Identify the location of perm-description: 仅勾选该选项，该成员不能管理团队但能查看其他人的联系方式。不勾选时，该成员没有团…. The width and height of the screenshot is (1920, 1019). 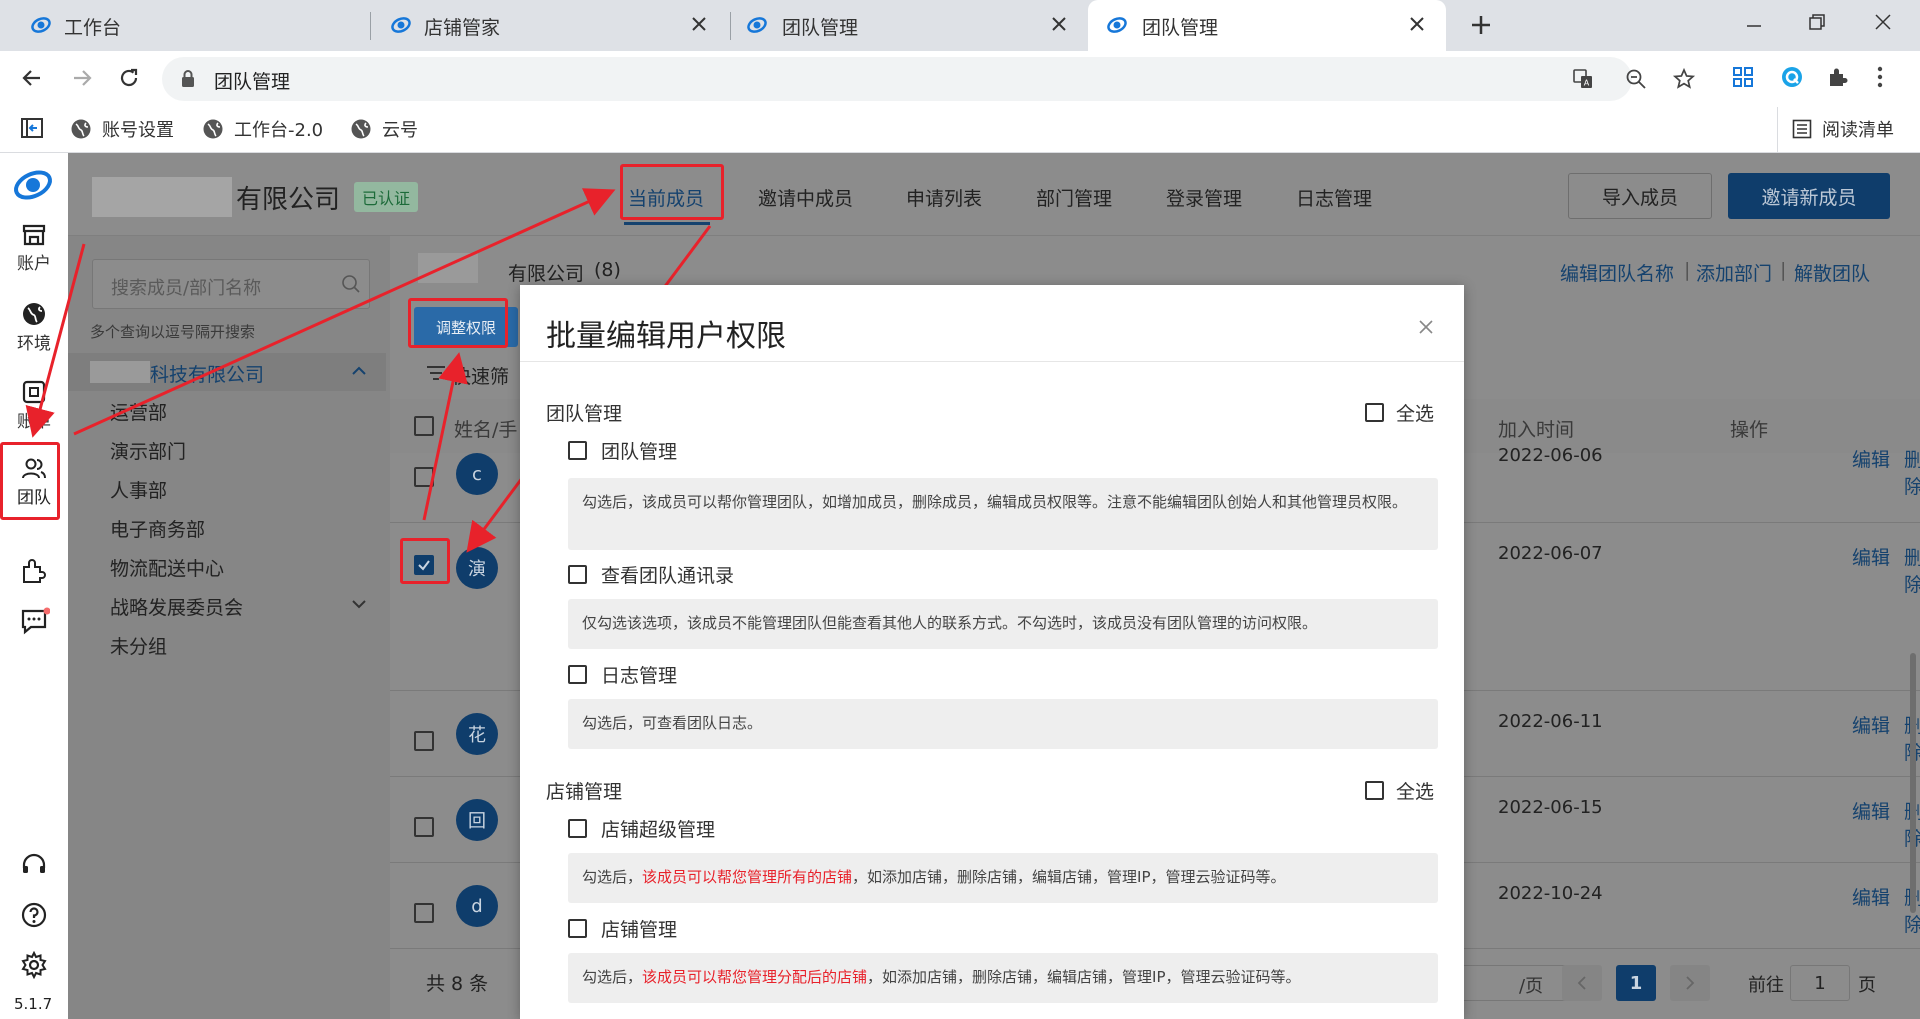
(1003, 624).